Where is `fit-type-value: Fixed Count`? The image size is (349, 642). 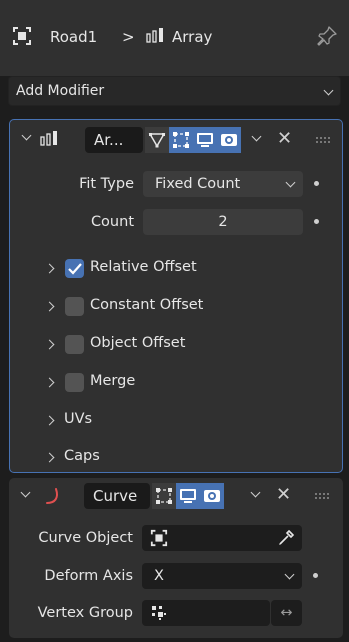
fit-type-value: Fixed Count is located at coordinates (198, 184).